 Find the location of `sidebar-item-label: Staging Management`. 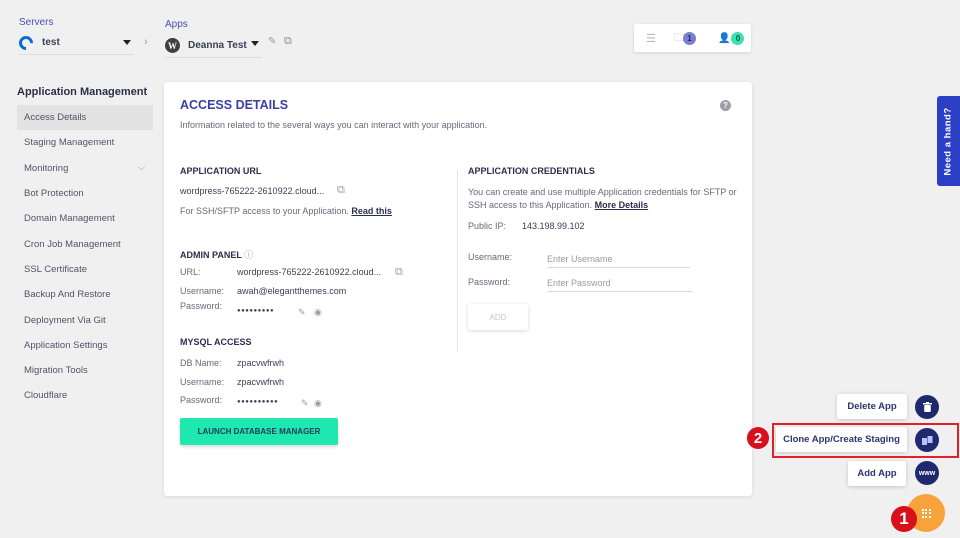

sidebar-item-label: Staging Management is located at coordinates (69, 143).